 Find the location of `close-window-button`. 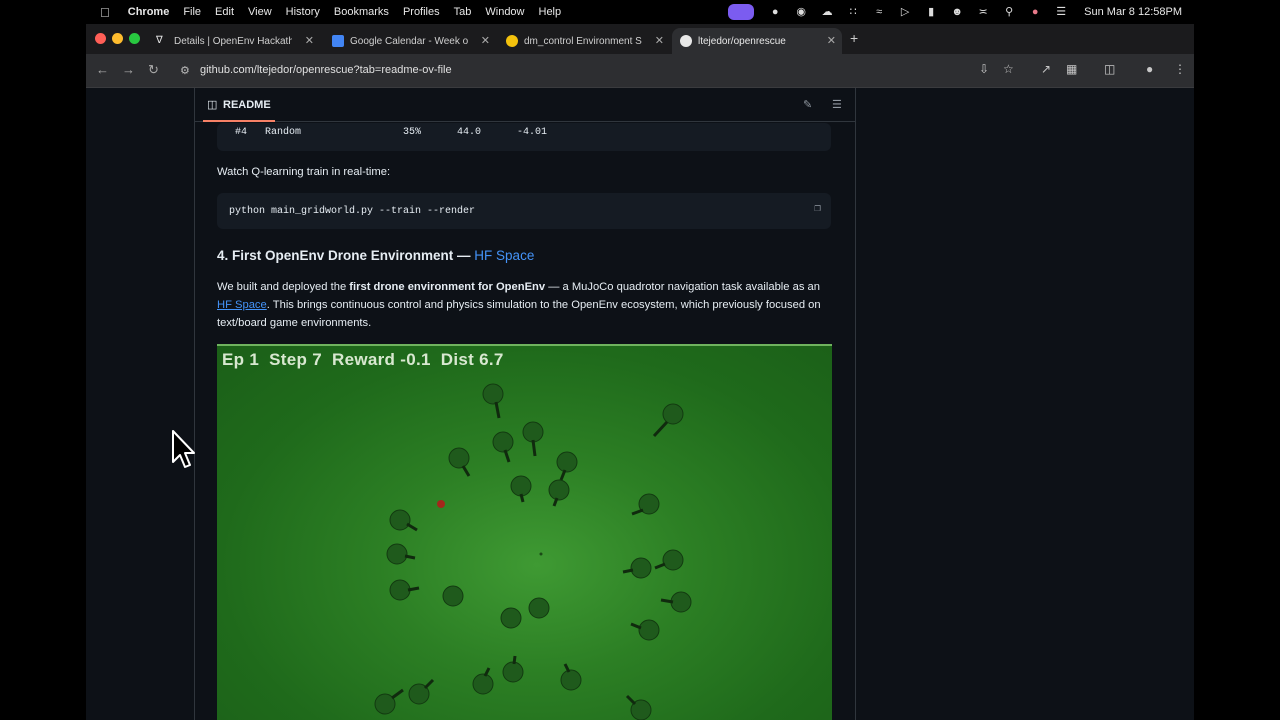

close-window-button is located at coordinates (100, 38).